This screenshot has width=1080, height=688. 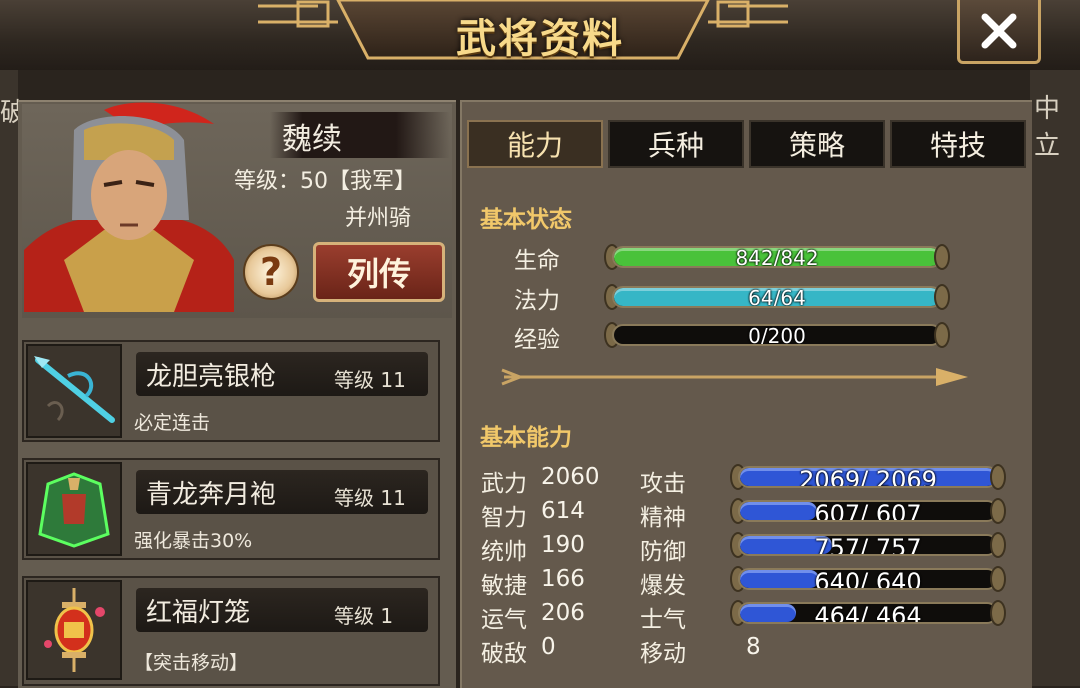 What do you see at coordinates (74, 630) in the screenshot?
I see `lantern-icon` at bounding box center [74, 630].